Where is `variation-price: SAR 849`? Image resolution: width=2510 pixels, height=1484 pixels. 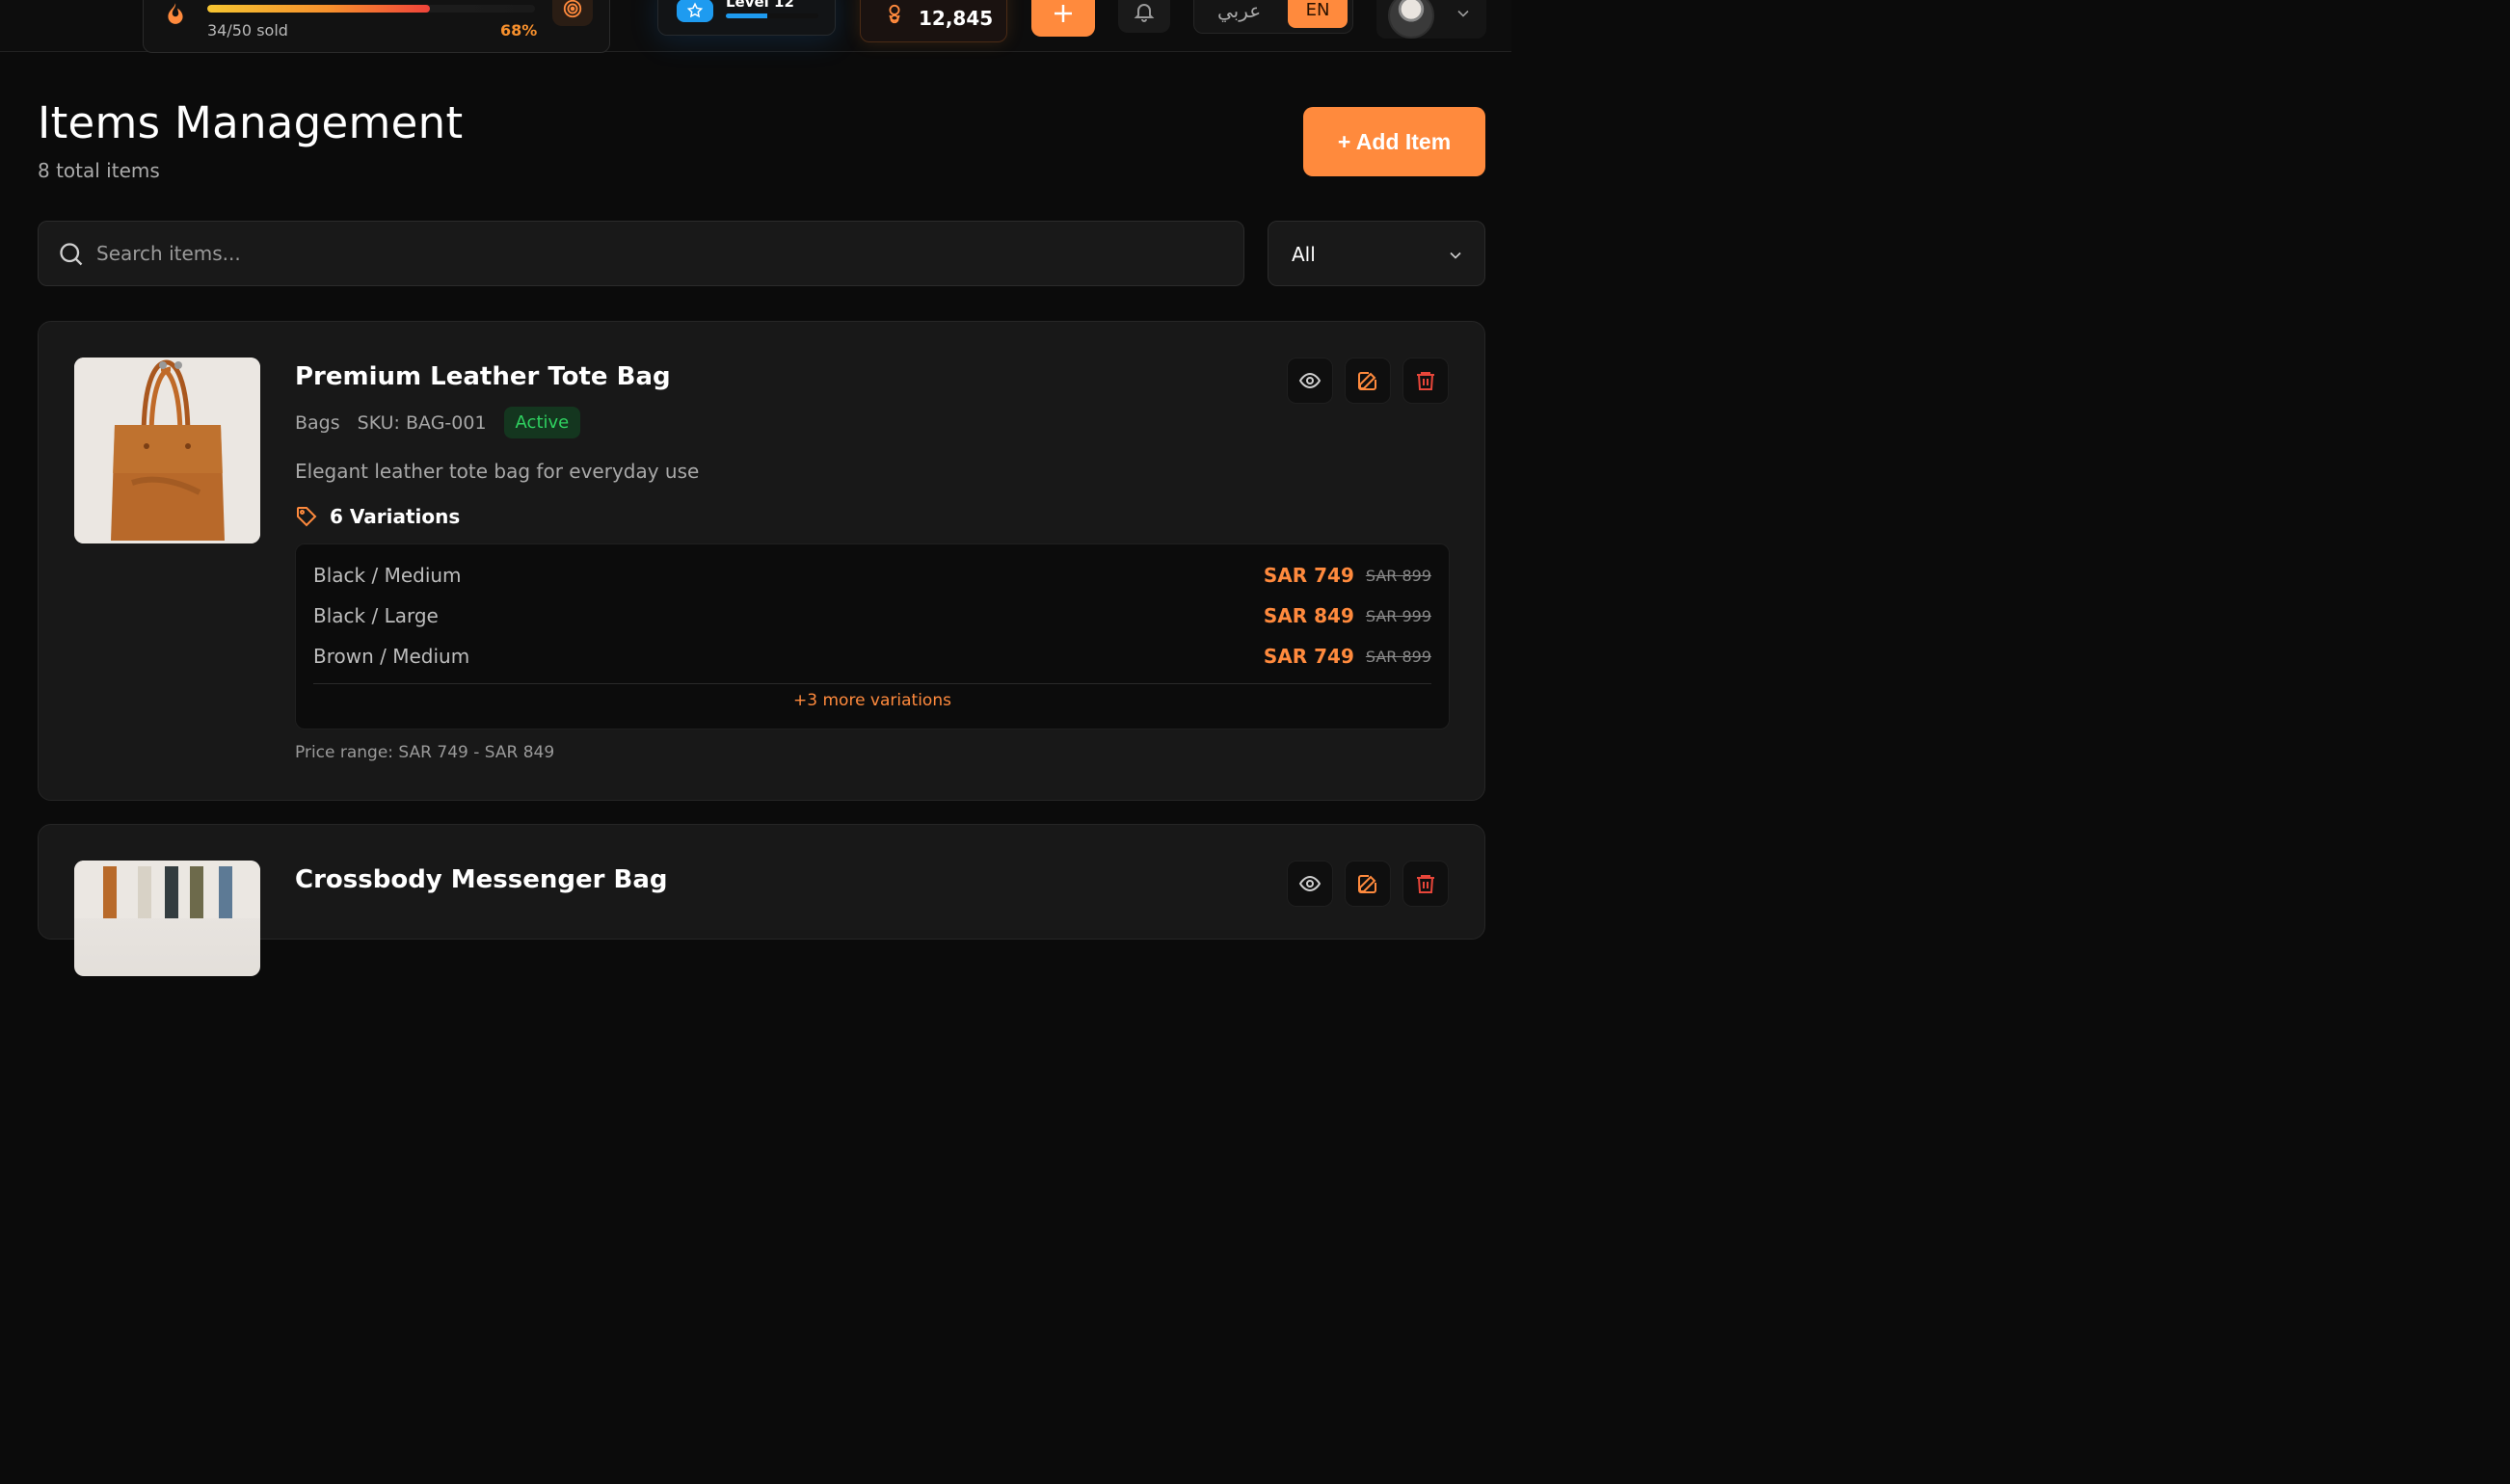
variation-price: SAR 849 is located at coordinates (1308, 615).